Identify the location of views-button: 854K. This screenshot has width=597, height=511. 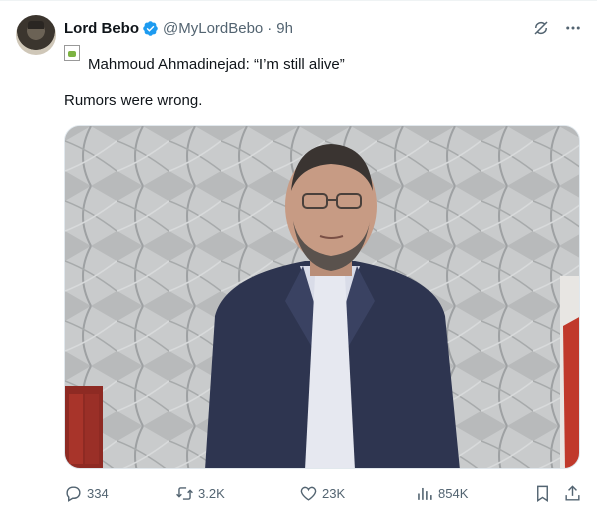
(441, 493).